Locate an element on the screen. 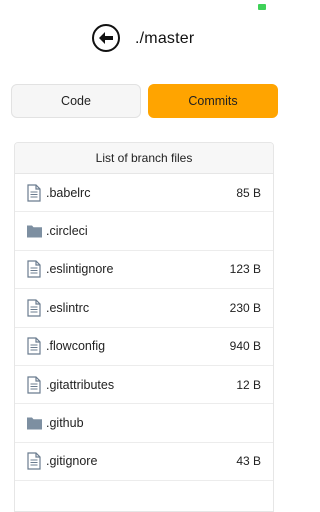 The image size is (320, 512). file-size: 43 B is located at coordinates (248, 461).